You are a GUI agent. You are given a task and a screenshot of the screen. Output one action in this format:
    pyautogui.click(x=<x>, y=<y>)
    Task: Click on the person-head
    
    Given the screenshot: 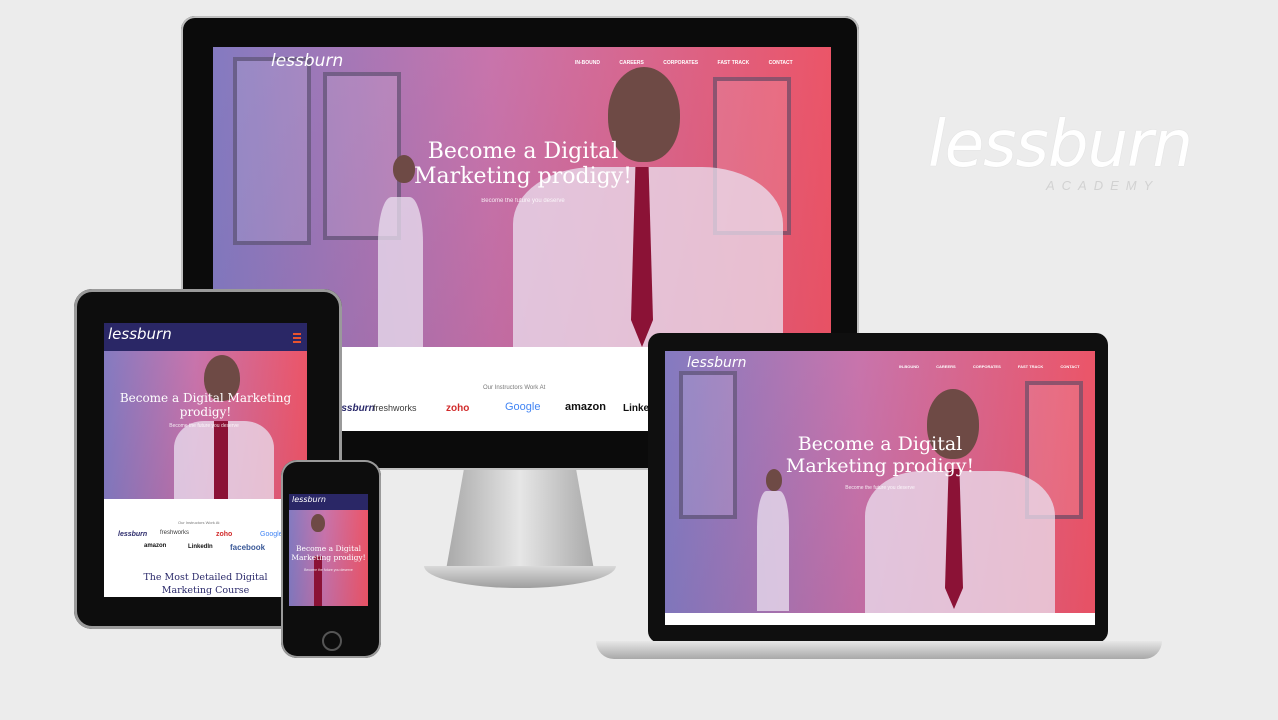 What is the action you would take?
    pyautogui.click(x=318, y=523)
    